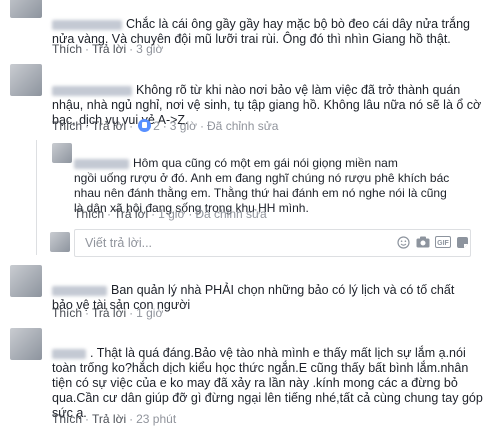 This screenshot has width=484, height=426. Describe the element at coordinates (101, 163) in the screenshot. I see `reply-name` at that location.